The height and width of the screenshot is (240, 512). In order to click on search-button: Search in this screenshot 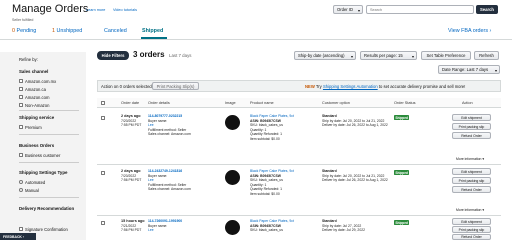, I will do `click(487, 9)`.